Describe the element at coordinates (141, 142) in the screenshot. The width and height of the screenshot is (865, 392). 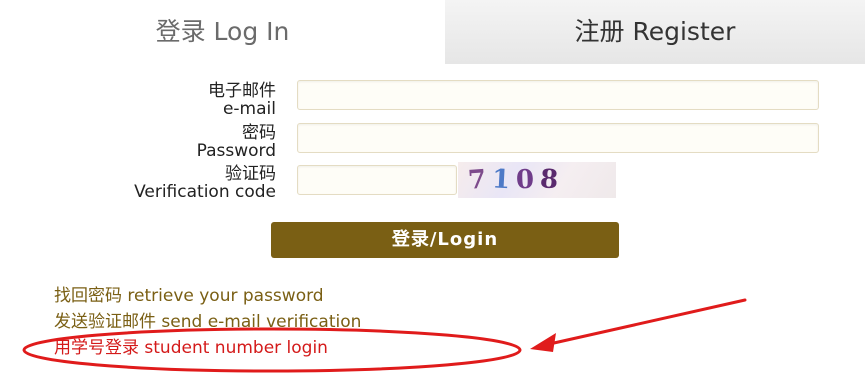
I see `password-label: 密码 Password` at that location.